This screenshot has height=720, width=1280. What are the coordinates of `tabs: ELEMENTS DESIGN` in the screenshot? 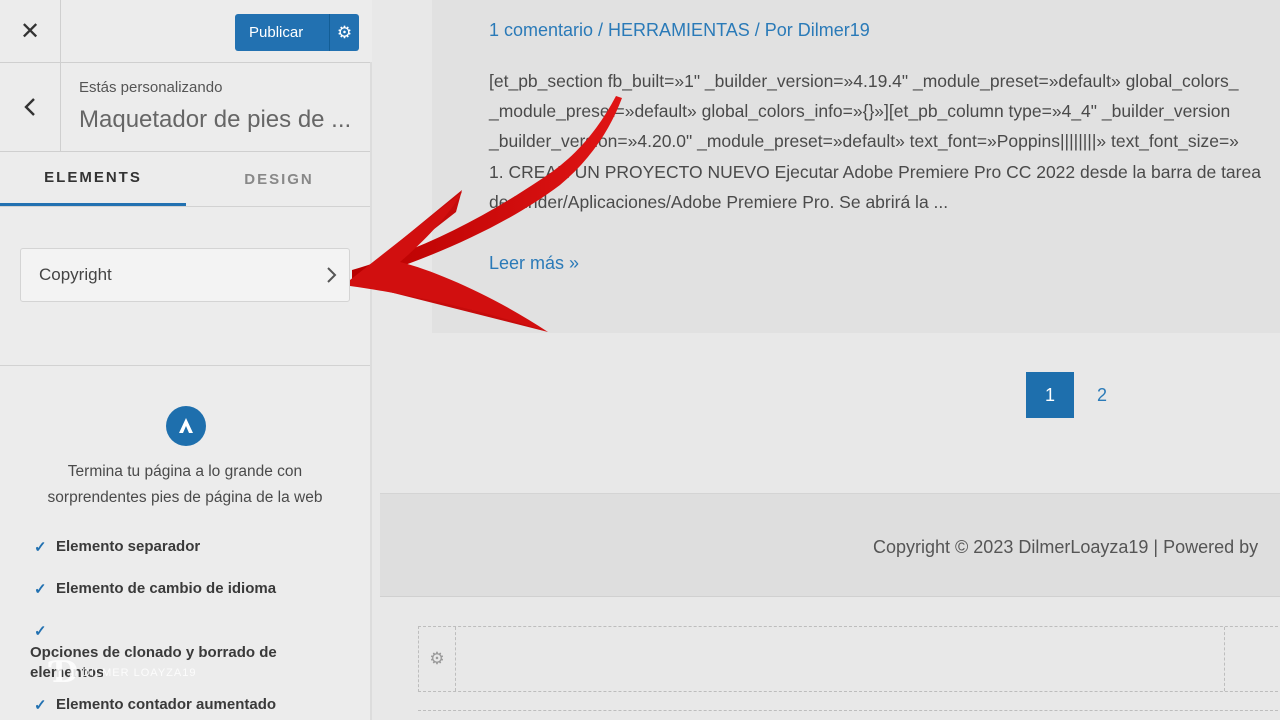 It's located at (186, 179).